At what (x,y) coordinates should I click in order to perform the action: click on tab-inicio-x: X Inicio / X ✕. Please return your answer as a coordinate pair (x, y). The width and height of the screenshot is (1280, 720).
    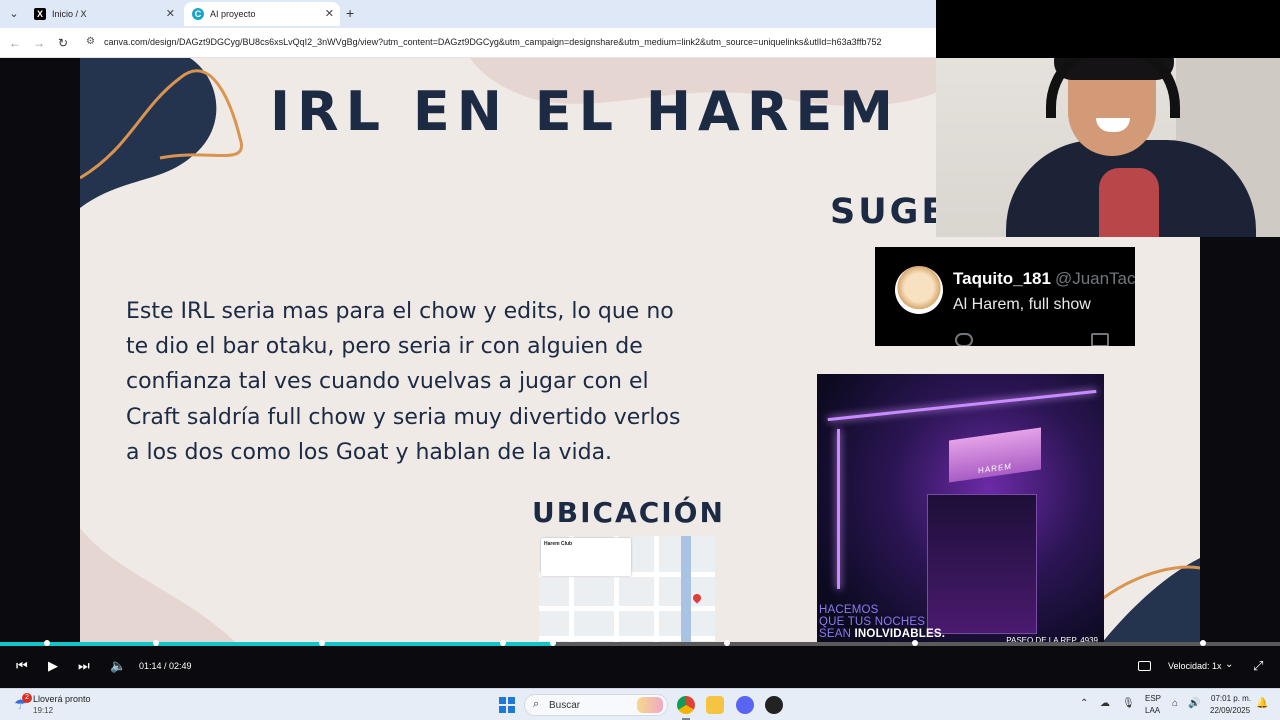
    Looking at the image, I should click on (103, 14).